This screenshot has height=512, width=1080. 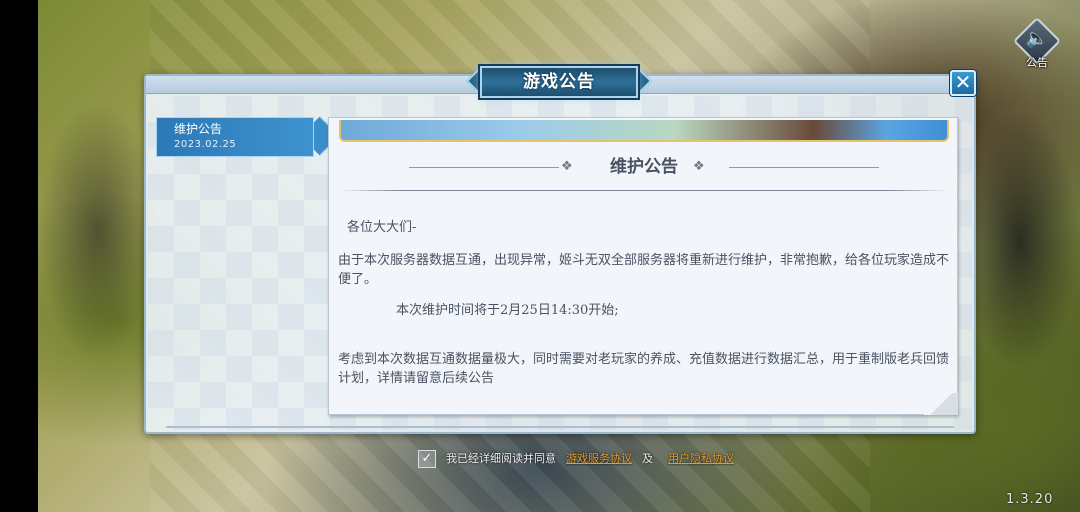 I want to click on speaker-icon: 🔈, so click(x=1037, y=38).